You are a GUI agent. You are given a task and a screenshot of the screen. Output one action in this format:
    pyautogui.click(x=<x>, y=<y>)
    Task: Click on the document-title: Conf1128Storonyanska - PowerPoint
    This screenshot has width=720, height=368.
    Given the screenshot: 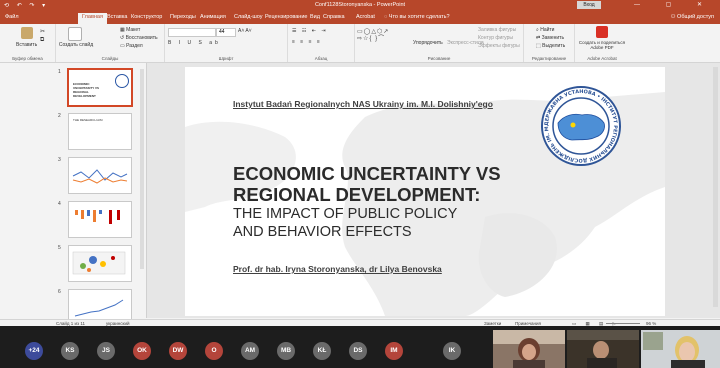 What is the action you would take?
    pyautogui.click(x=360, y=5)
    